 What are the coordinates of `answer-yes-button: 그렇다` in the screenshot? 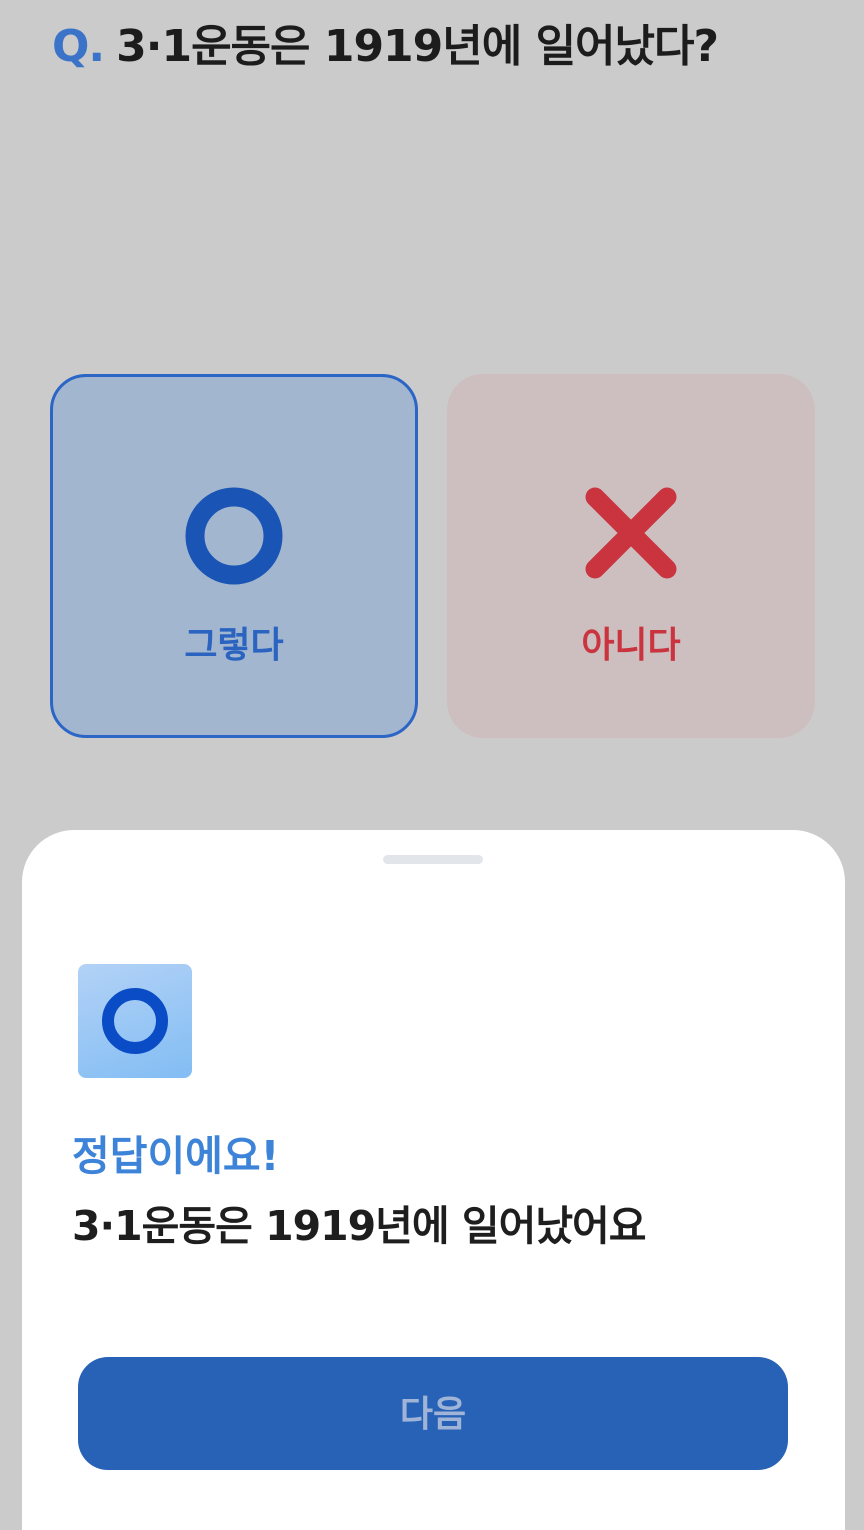 It's located at (234, 556).